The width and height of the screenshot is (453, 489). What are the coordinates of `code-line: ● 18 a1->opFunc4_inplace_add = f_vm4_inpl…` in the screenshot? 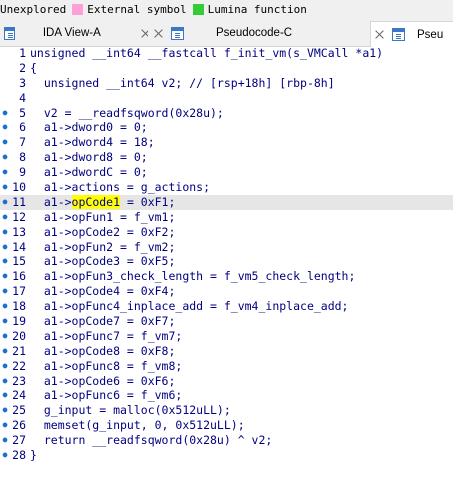 It's located at (226, 306).